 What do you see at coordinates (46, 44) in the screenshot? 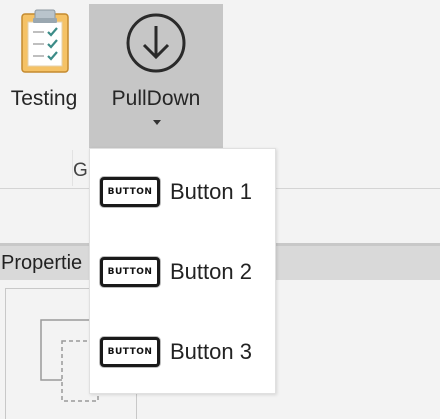
I see `clipboard-checklist-icon` at bounding box center [46, 44].